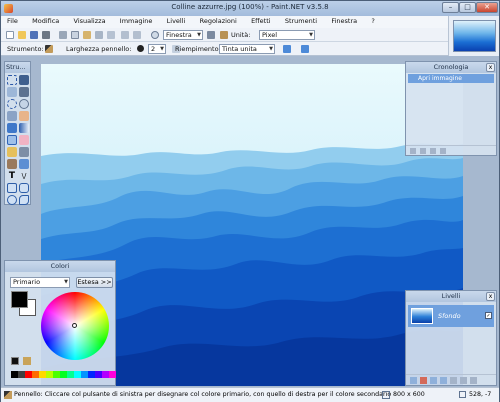 This screenshot has width=500, height=402. What do you see at coordinates (488, 315) in the screenshot?
I see `layer-visibility-checkbox: ✓` at bounding box center [488, 315].